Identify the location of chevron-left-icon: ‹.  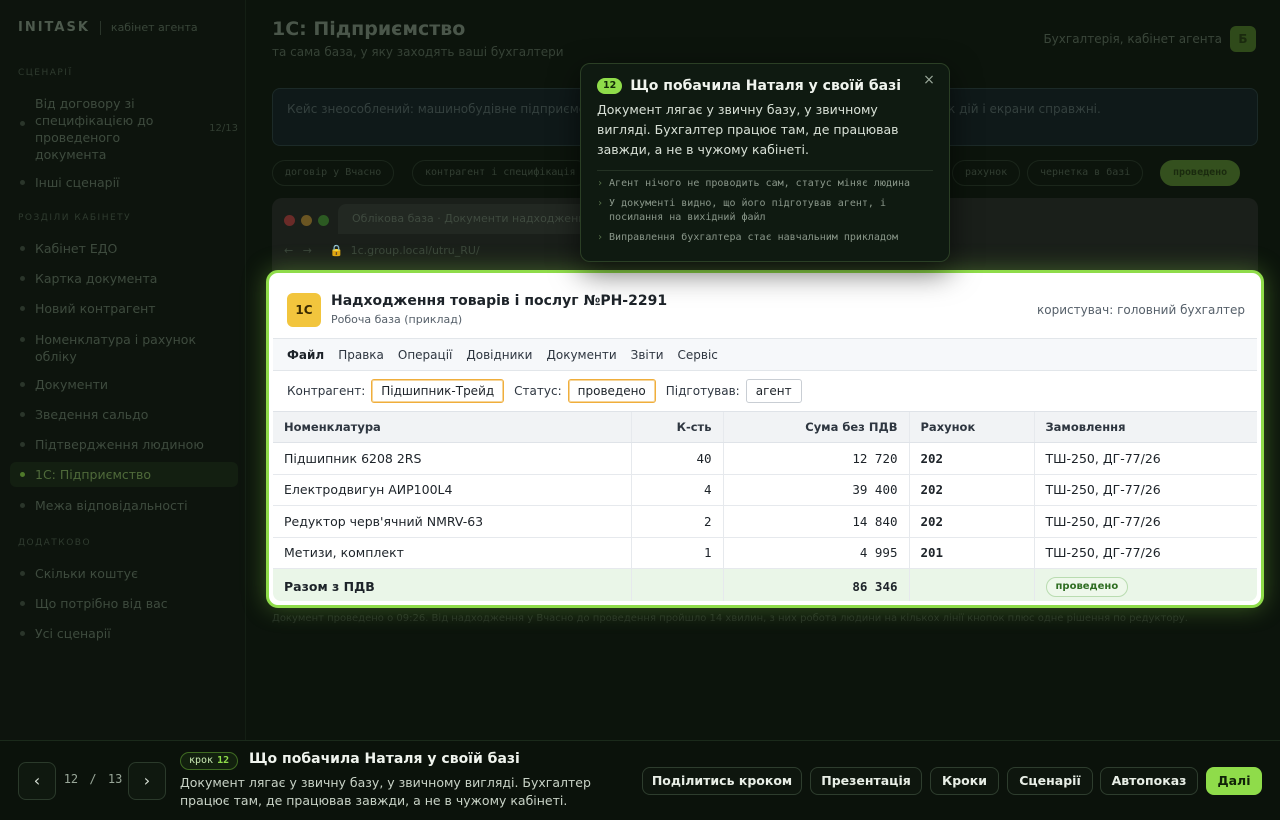
(37, 780).